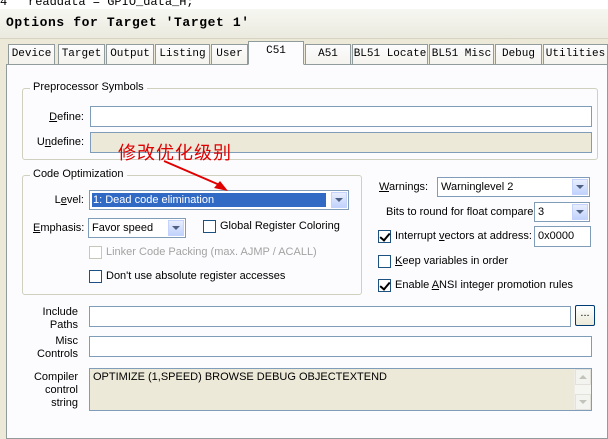  What do you see at coordinates (384, 236) in the screenshot?
I see `interrupt-vectors-checkbox` at bounding box center [384, 236].